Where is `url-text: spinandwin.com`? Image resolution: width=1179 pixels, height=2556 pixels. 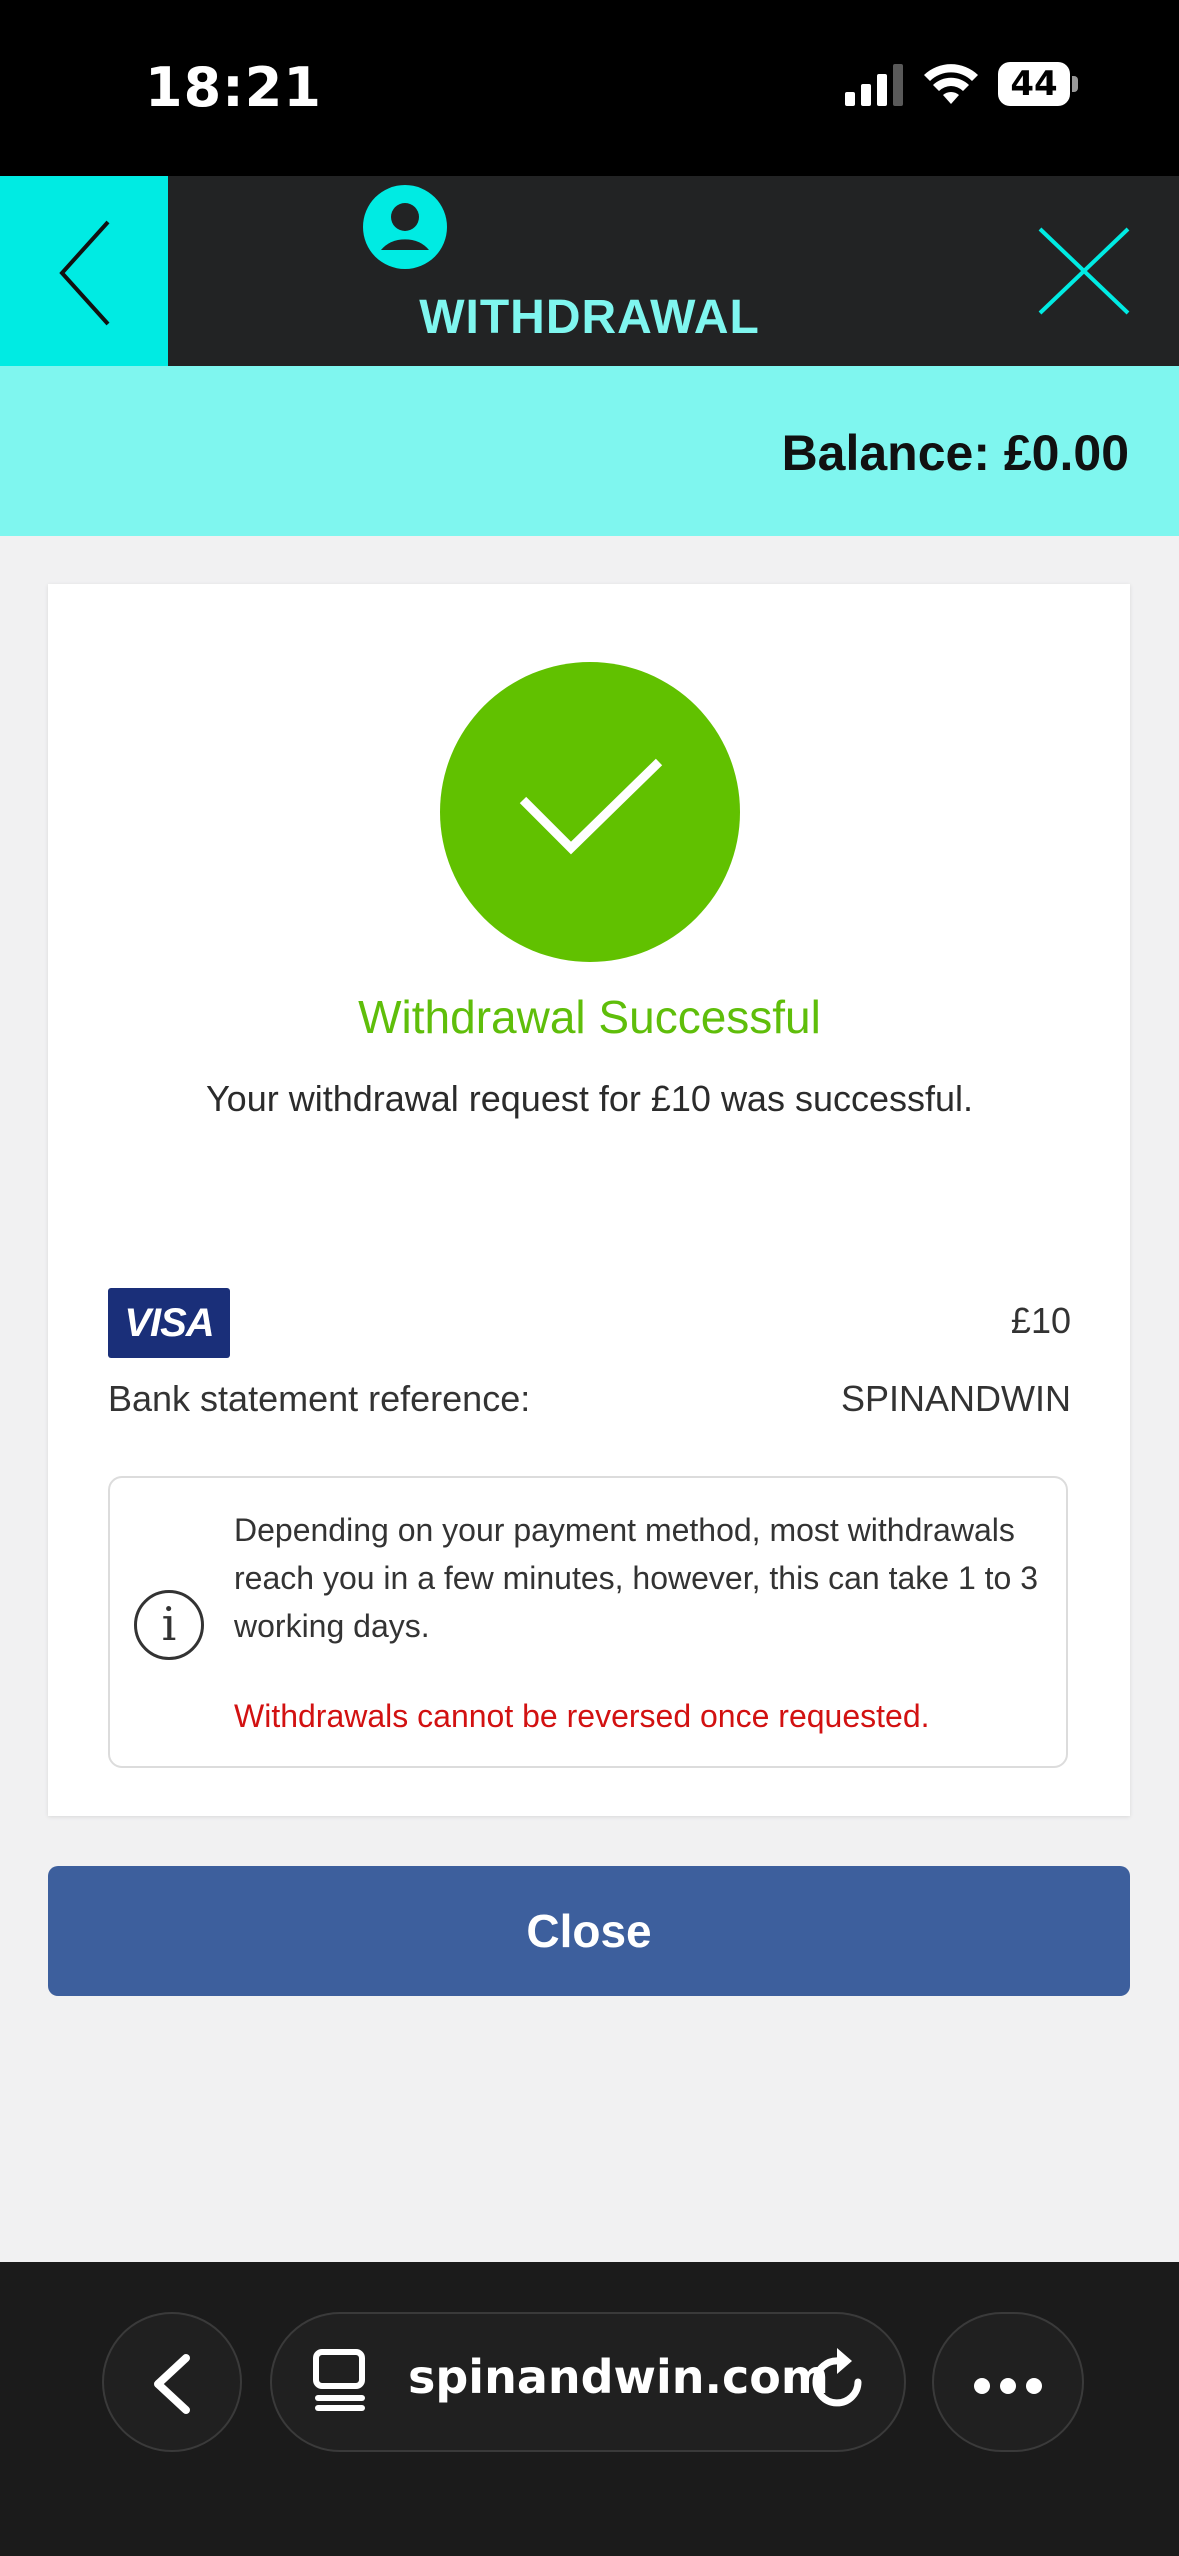
url-text: spinandwin.com is located at coordinates (618, 2377).